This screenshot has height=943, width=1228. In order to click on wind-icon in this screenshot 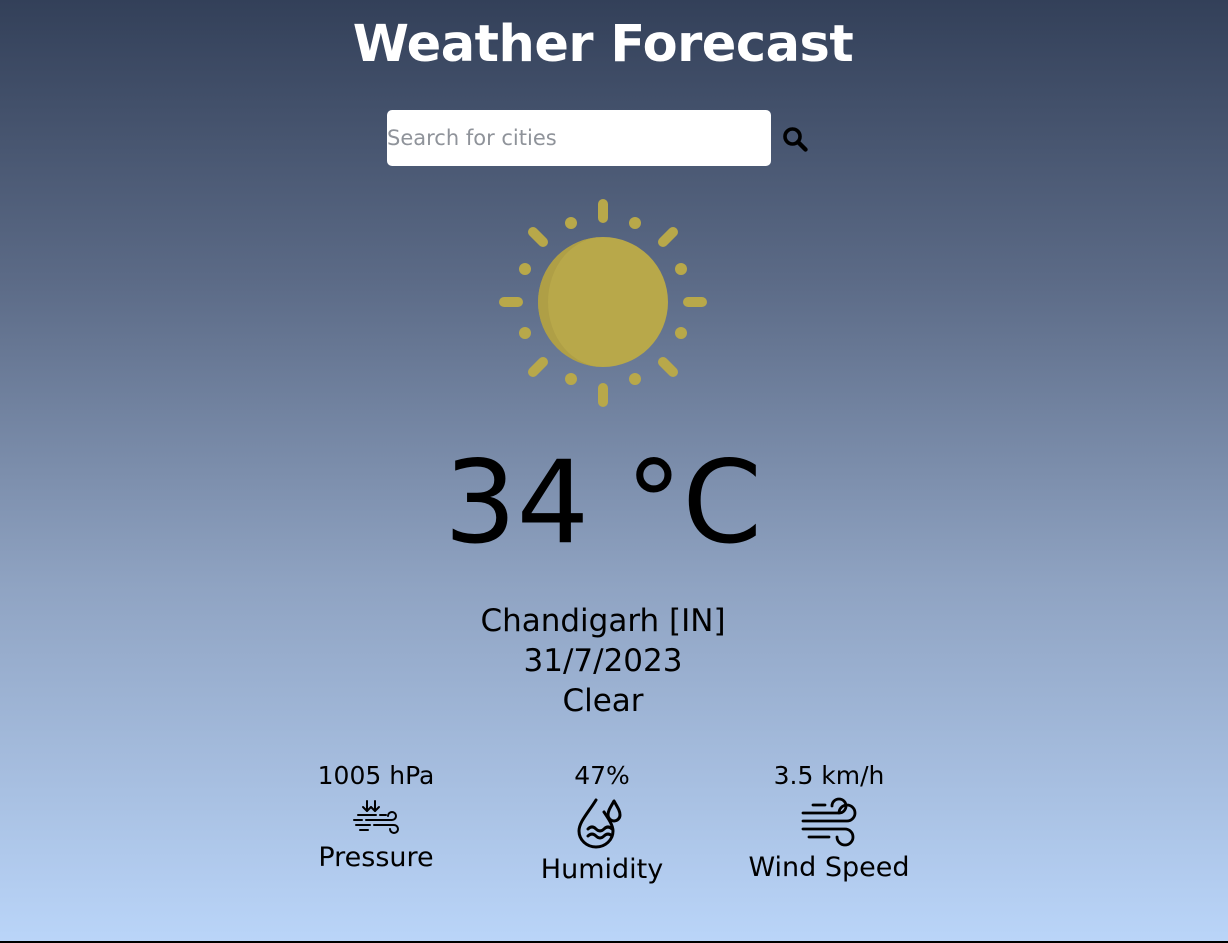, I will do `click(829, 822)`.